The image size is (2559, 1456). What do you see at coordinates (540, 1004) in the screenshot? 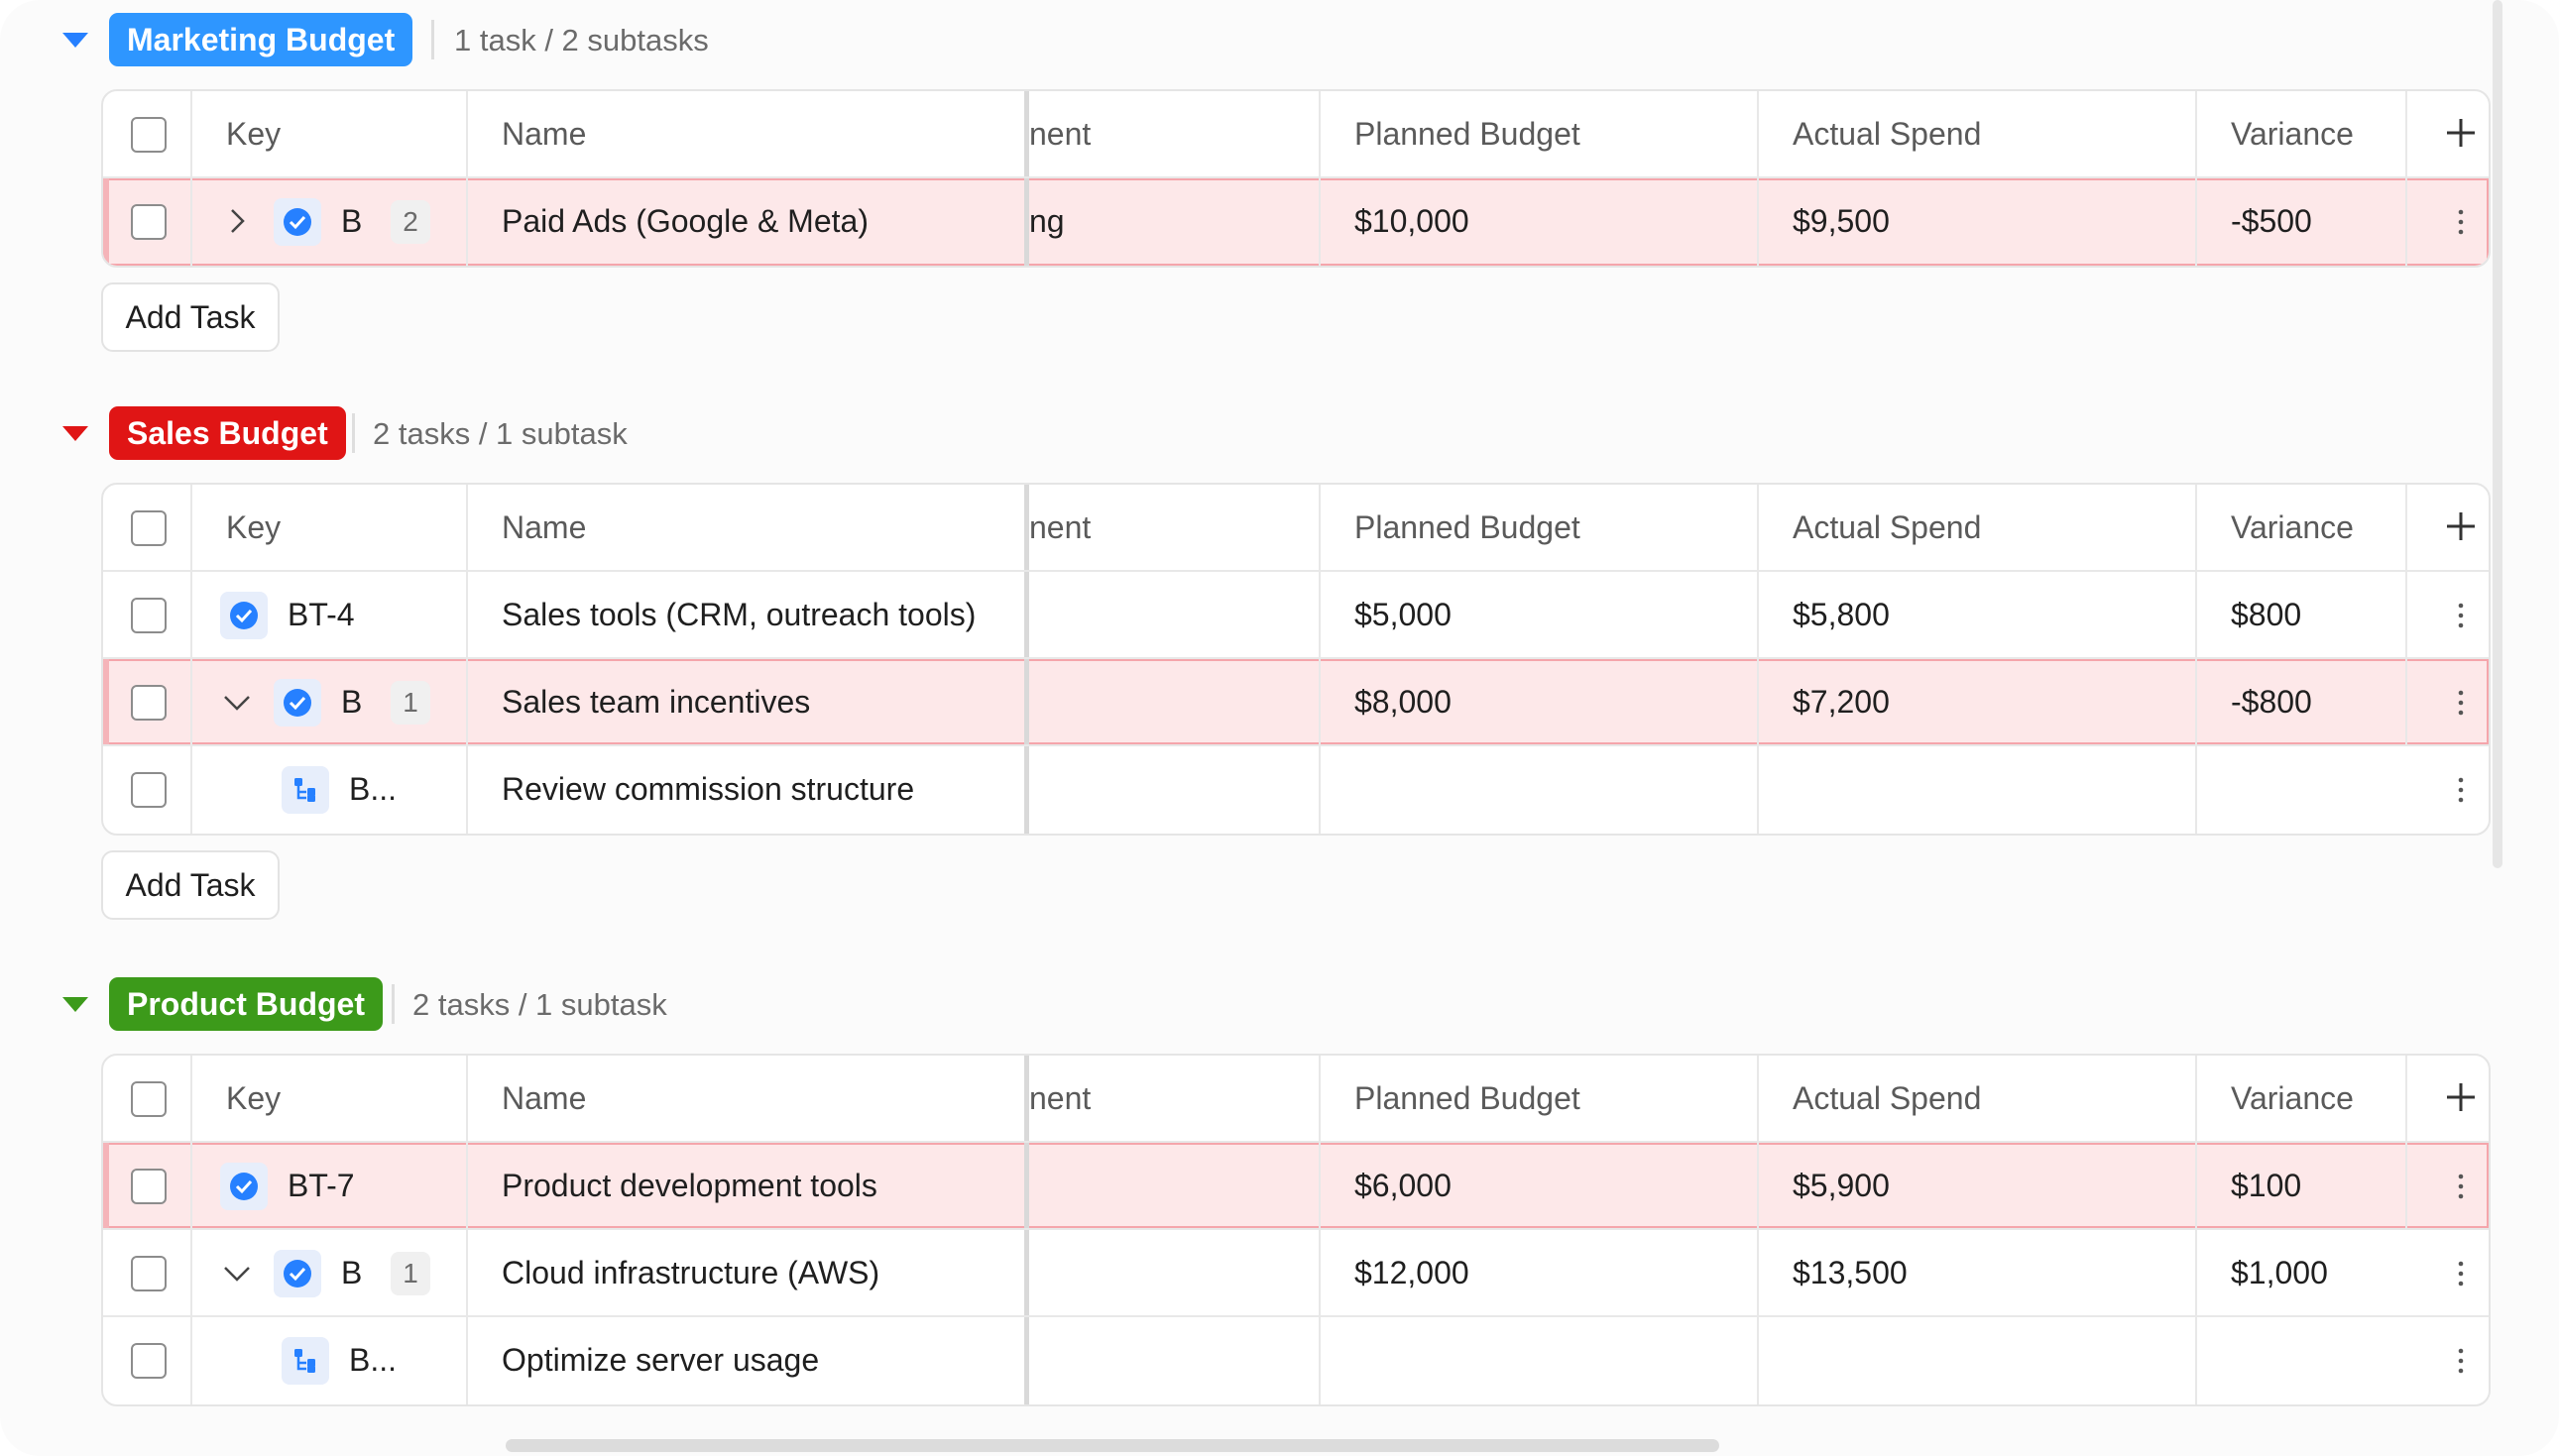
I see `group-count: 2 tasks / 1 subtask` at bounding box center [540, 1004].